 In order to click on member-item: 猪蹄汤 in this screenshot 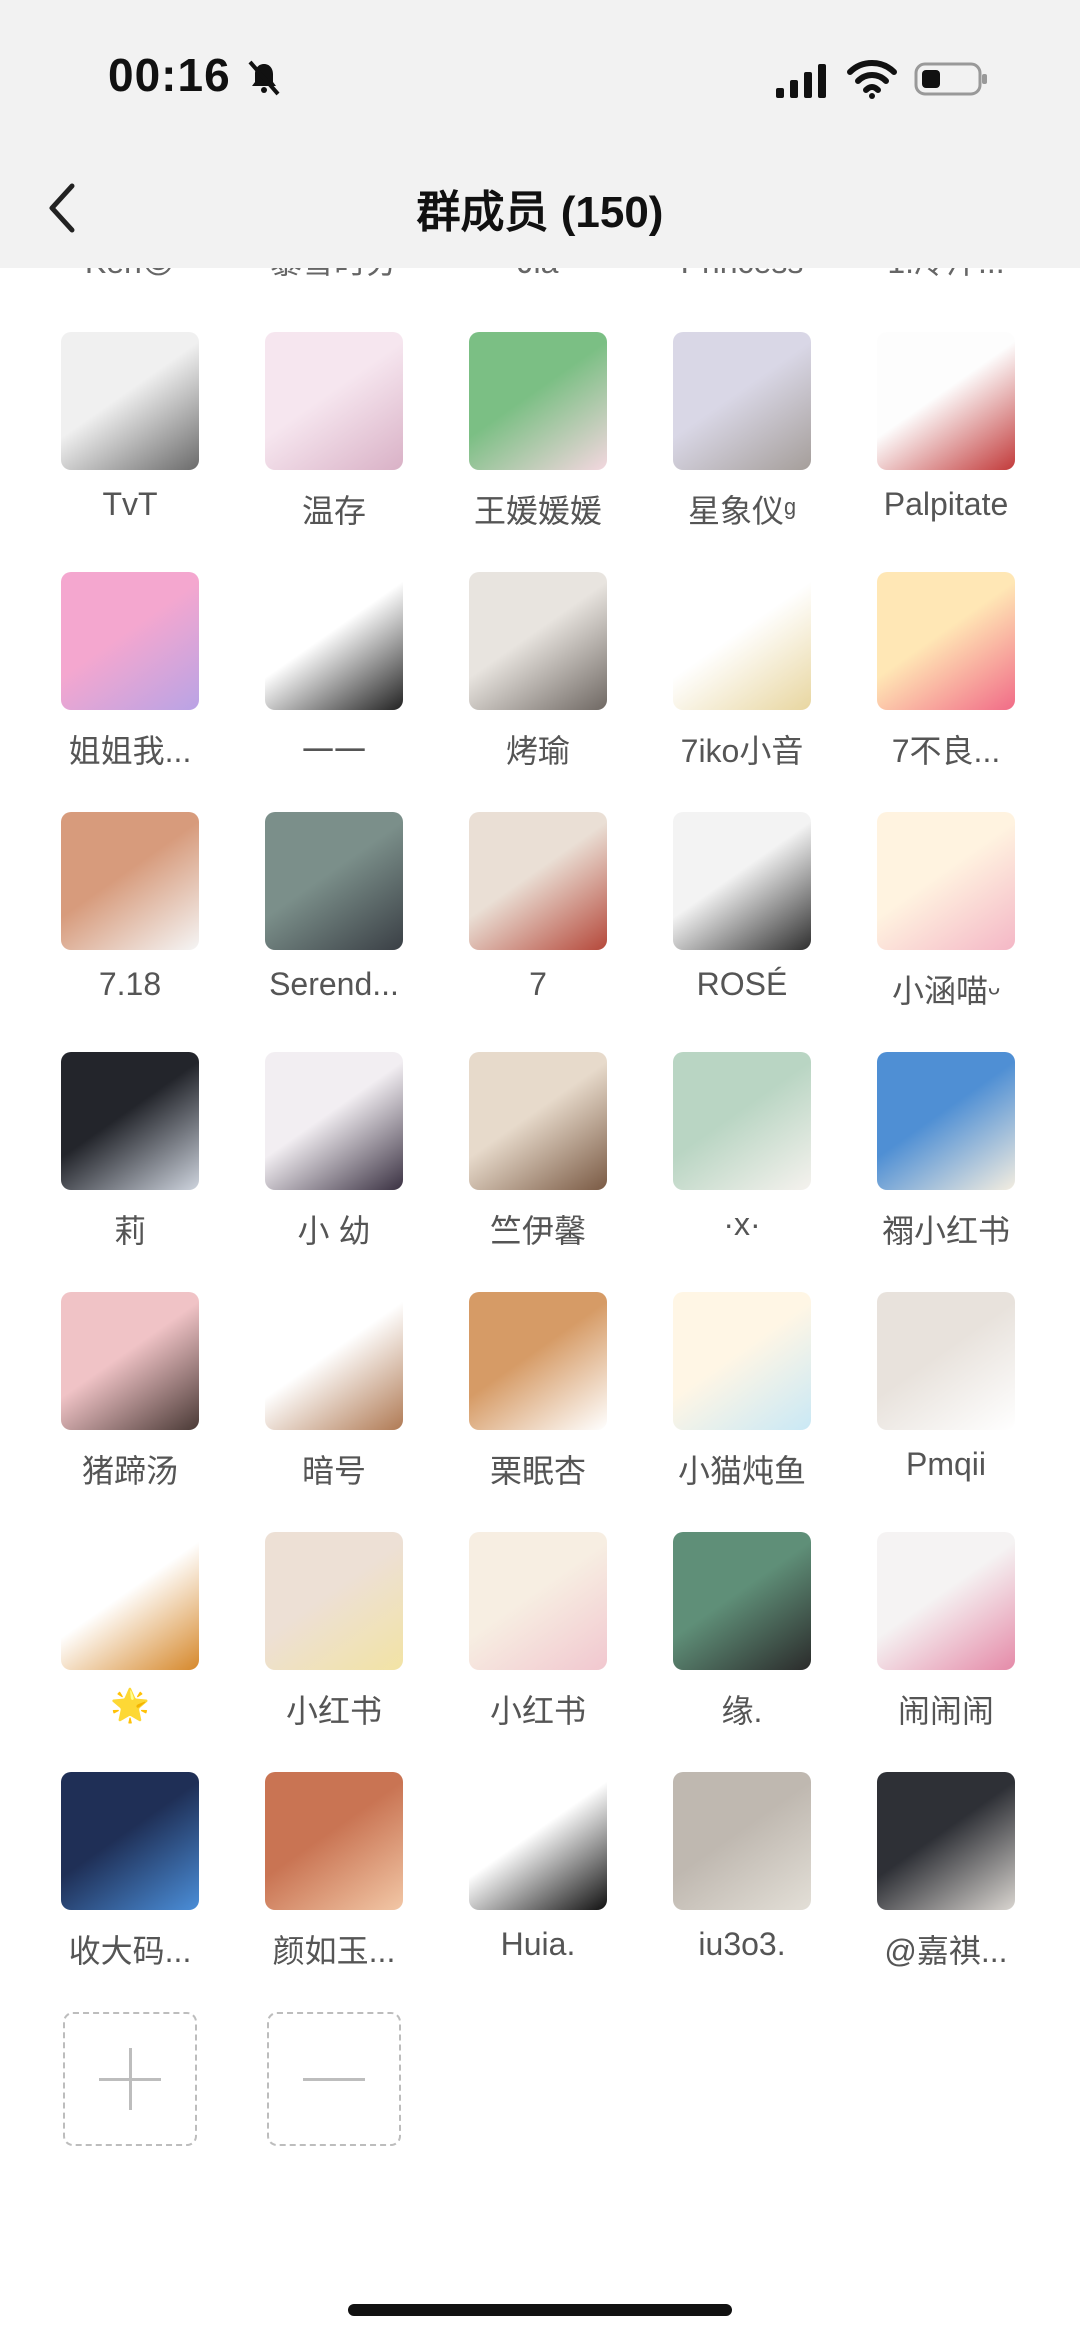, I will do `click(130, 1386)`.